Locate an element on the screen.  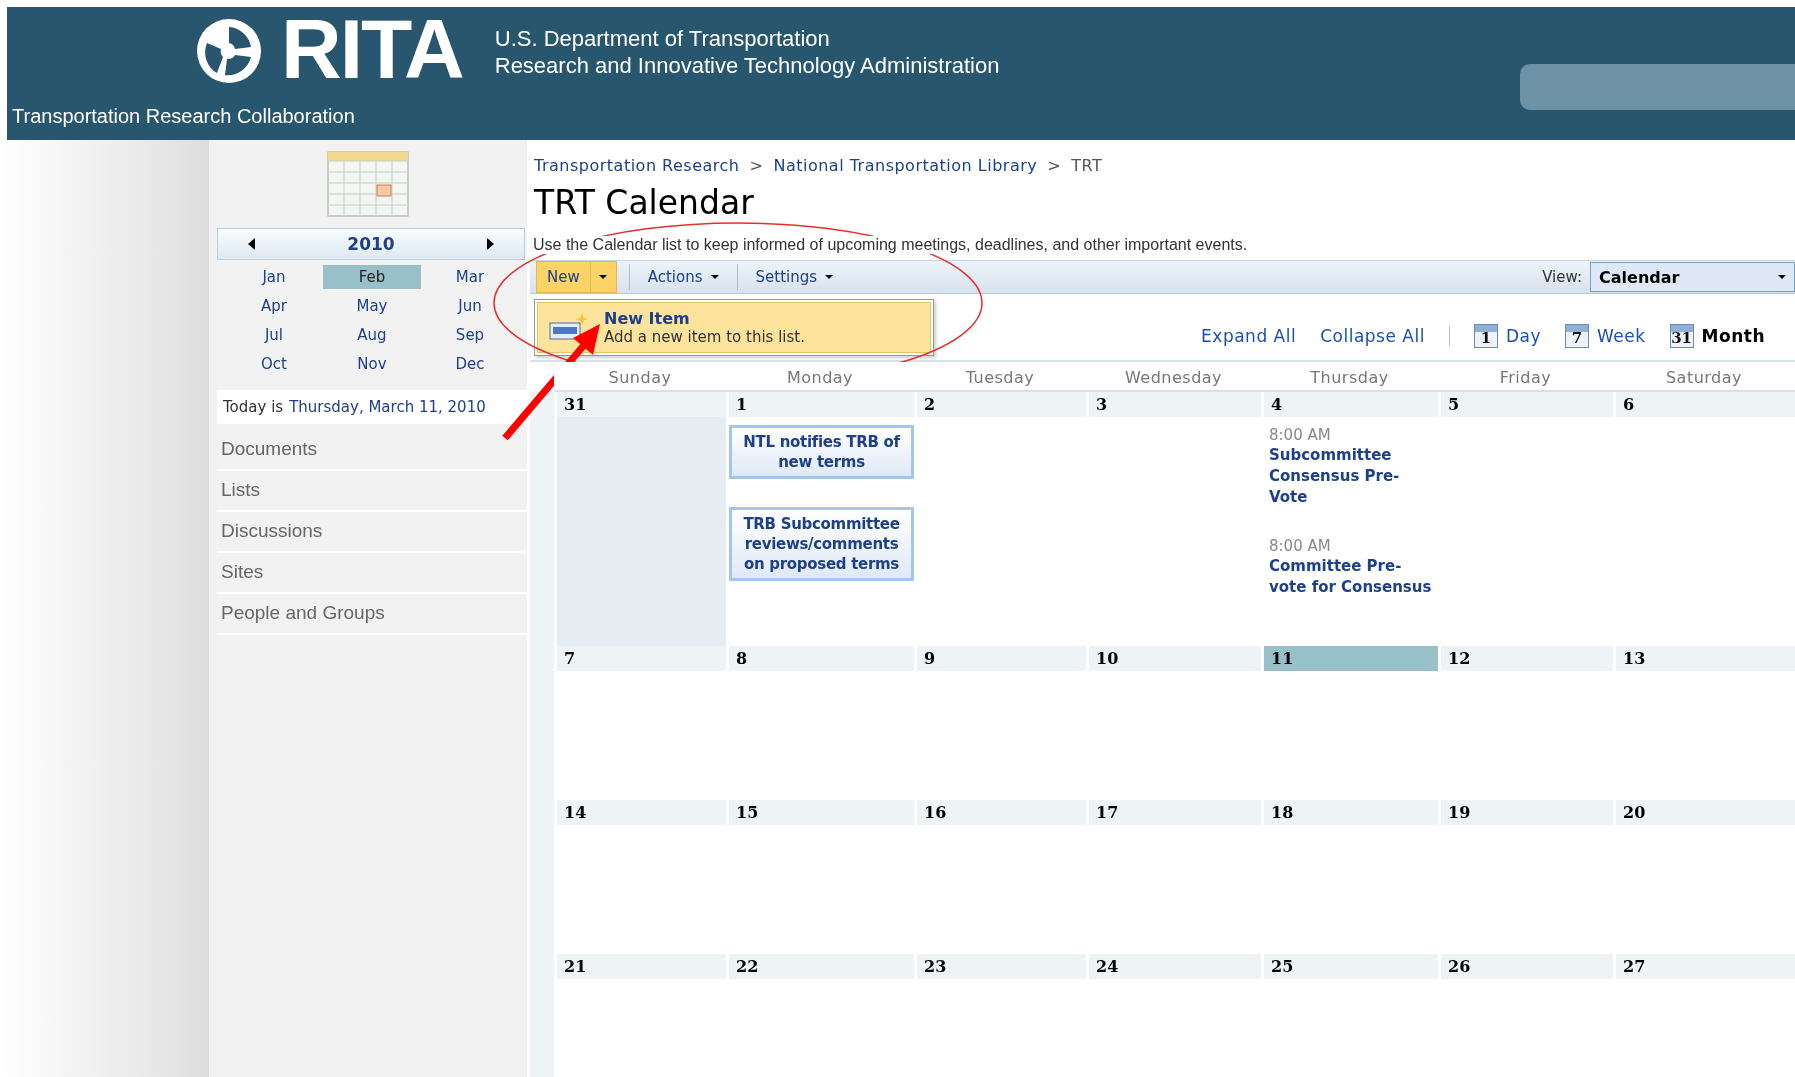
day-number: 26 is located at coordinates (1527, 966).